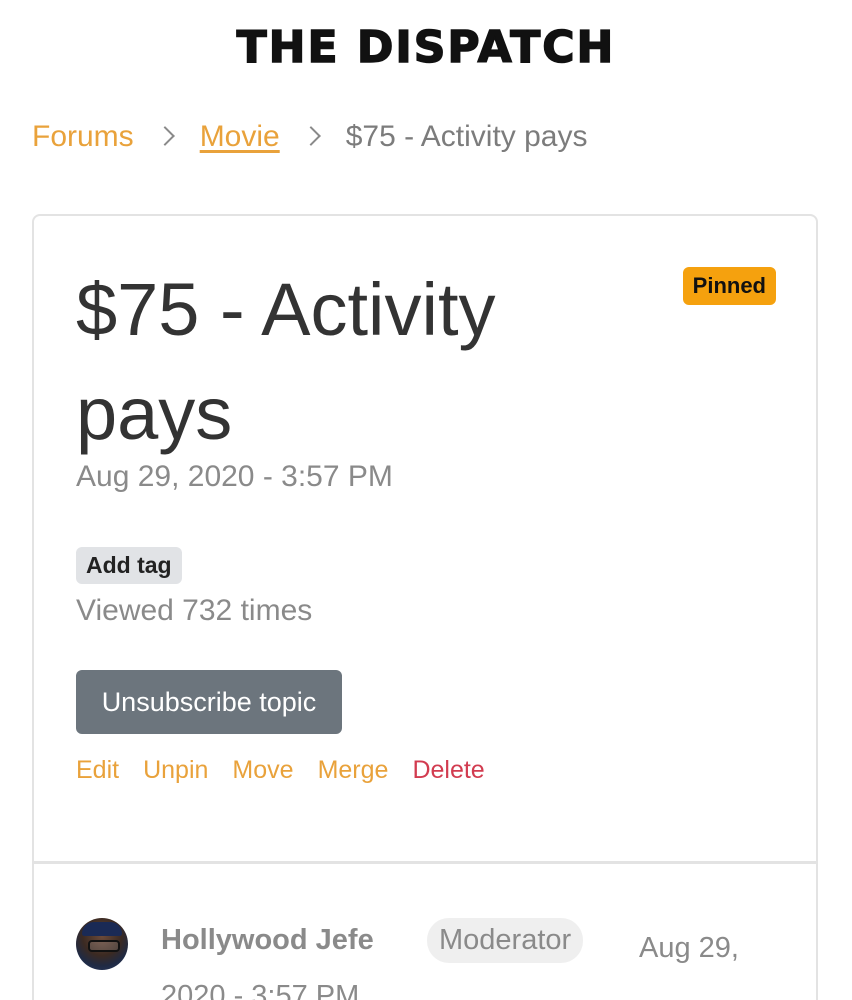 The image size is (852, 1000). What do you see at coordinates (102, 944) in the screenshot?
I see `avatar` at bounding box center [102, 944].